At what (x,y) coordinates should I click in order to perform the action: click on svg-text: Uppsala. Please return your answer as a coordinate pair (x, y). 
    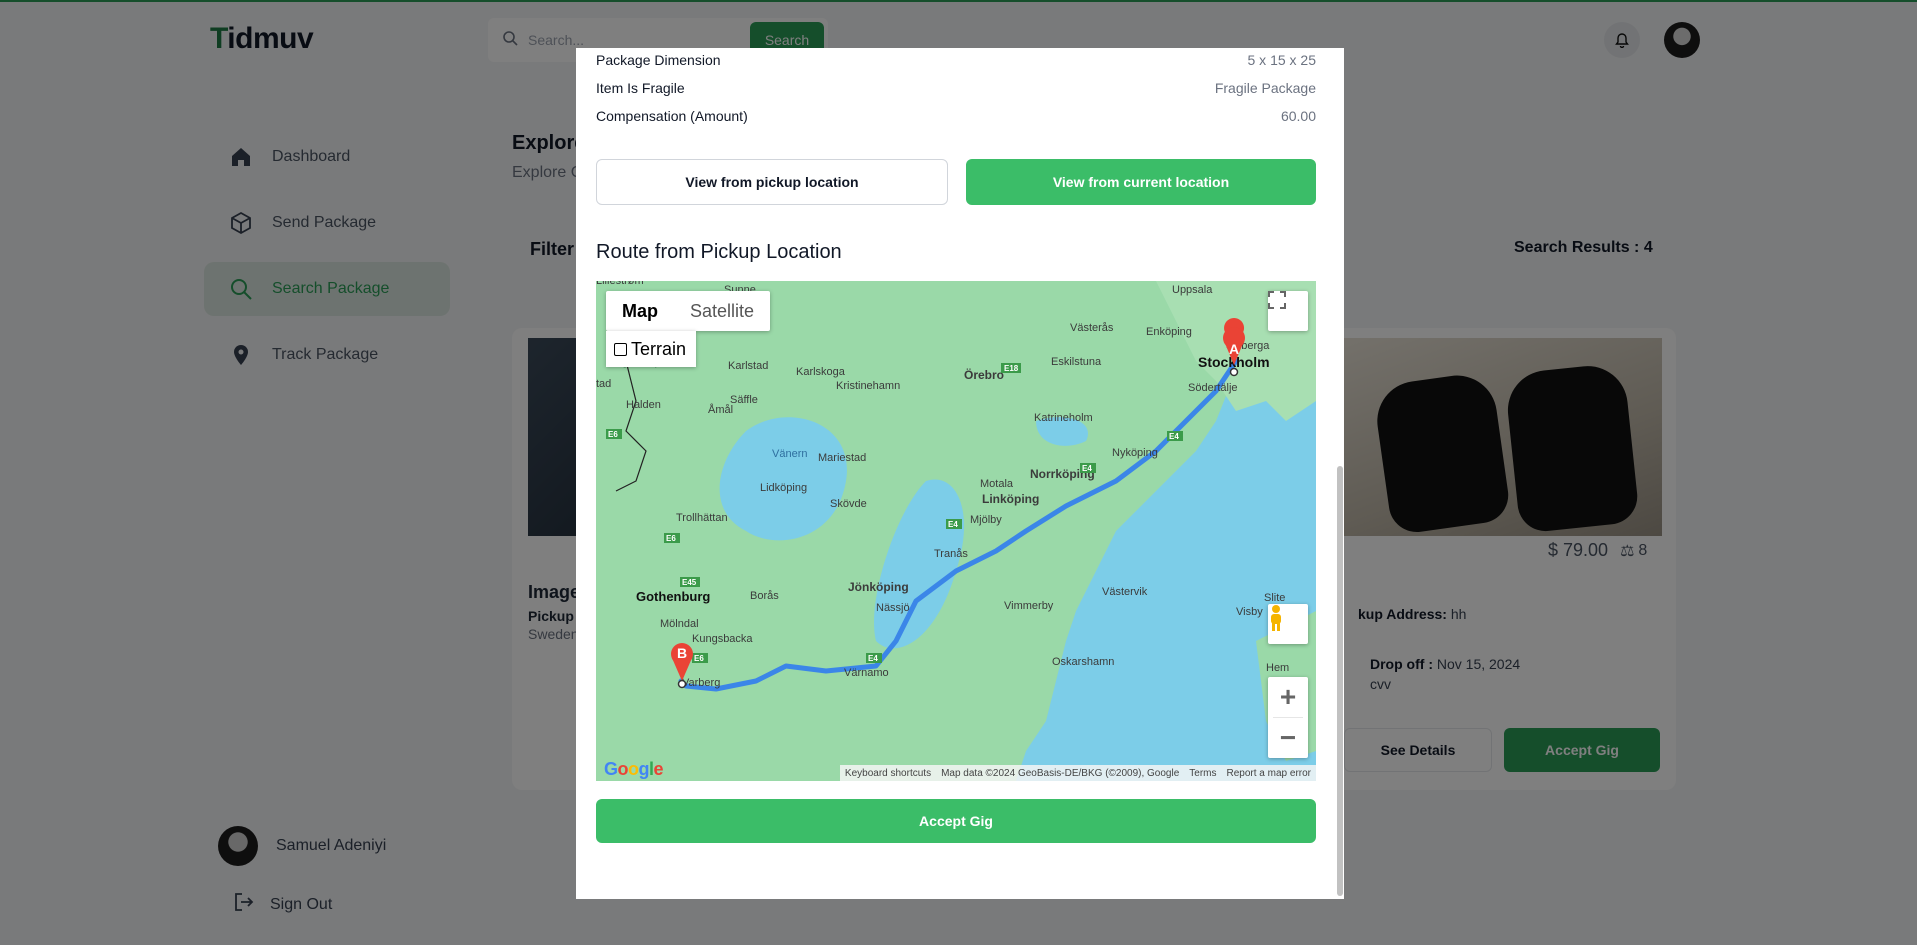
    Looking at the image, I should click on (1192, 290).